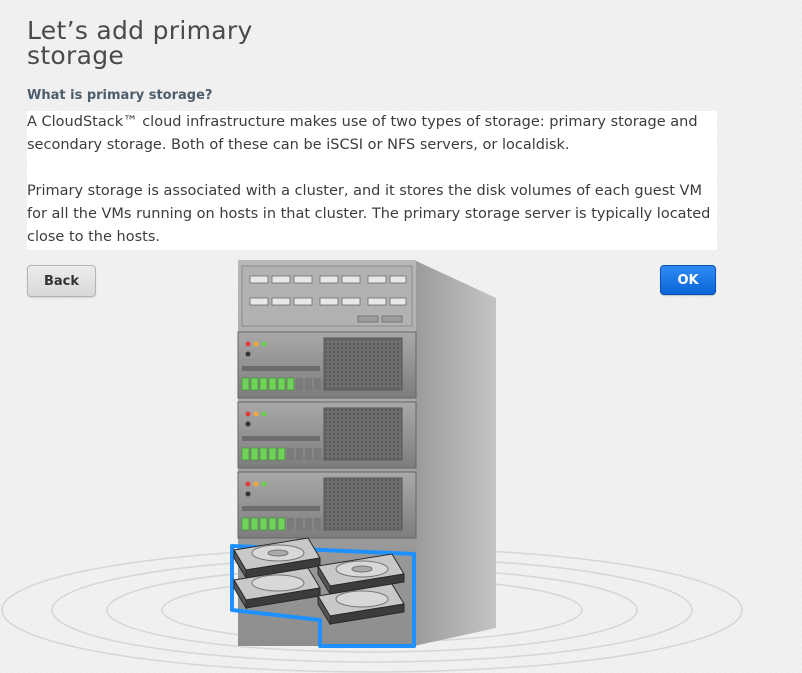 This screenshot has height=673, width=802. What do you see at coordinates (140, 43) in the screenshot?
I see `page-title: Let’s add primary storage` at bounding box center [140, 43].